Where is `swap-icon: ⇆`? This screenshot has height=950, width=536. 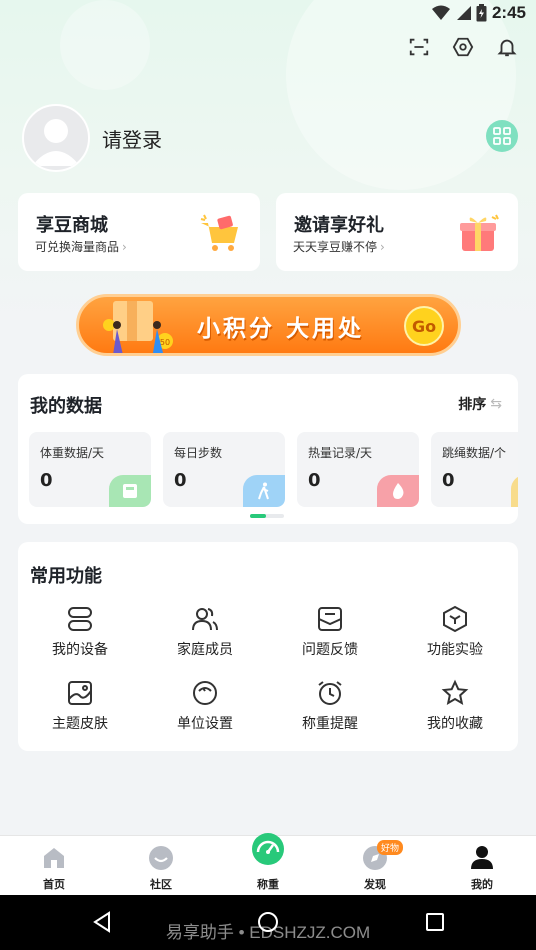
swap-icon: ⇆ is located at coordinates (496, 404).